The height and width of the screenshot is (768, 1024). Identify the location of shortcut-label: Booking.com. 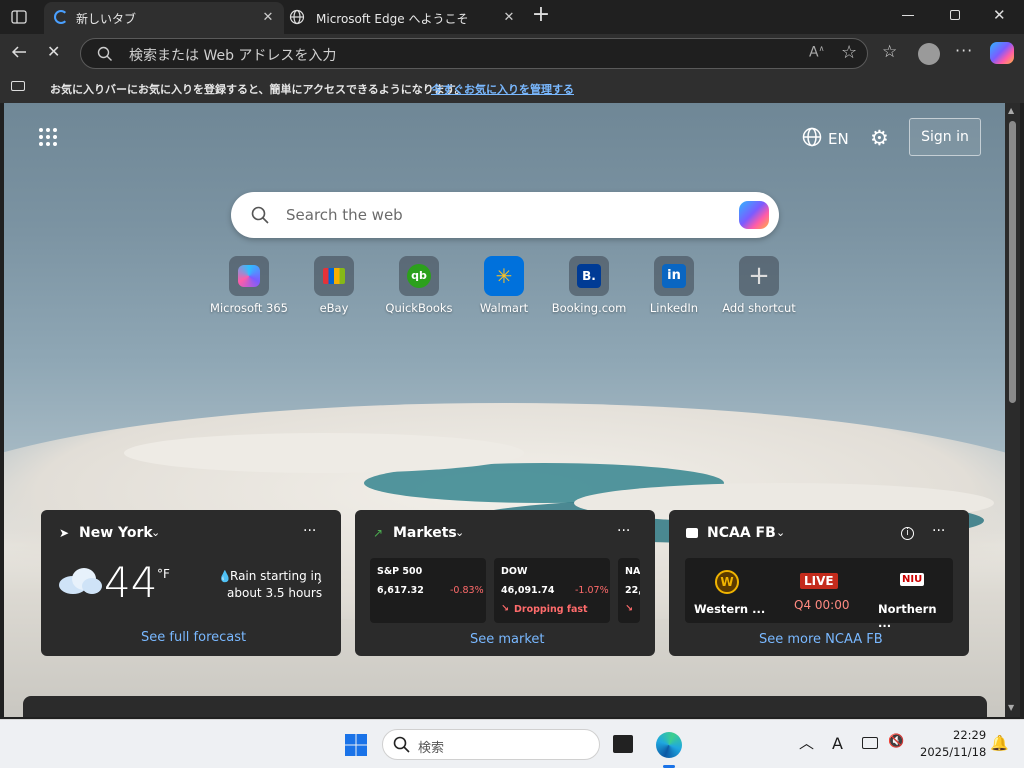
(589, 308).